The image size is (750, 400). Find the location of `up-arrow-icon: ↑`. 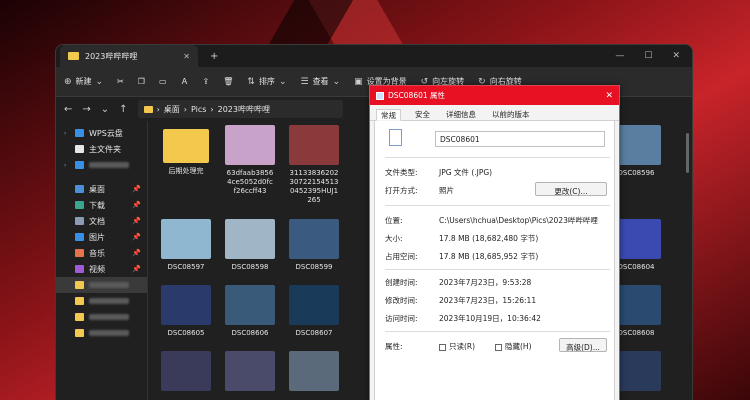

up-arrow-icon: ↑ is located at coordinates (123, 109).